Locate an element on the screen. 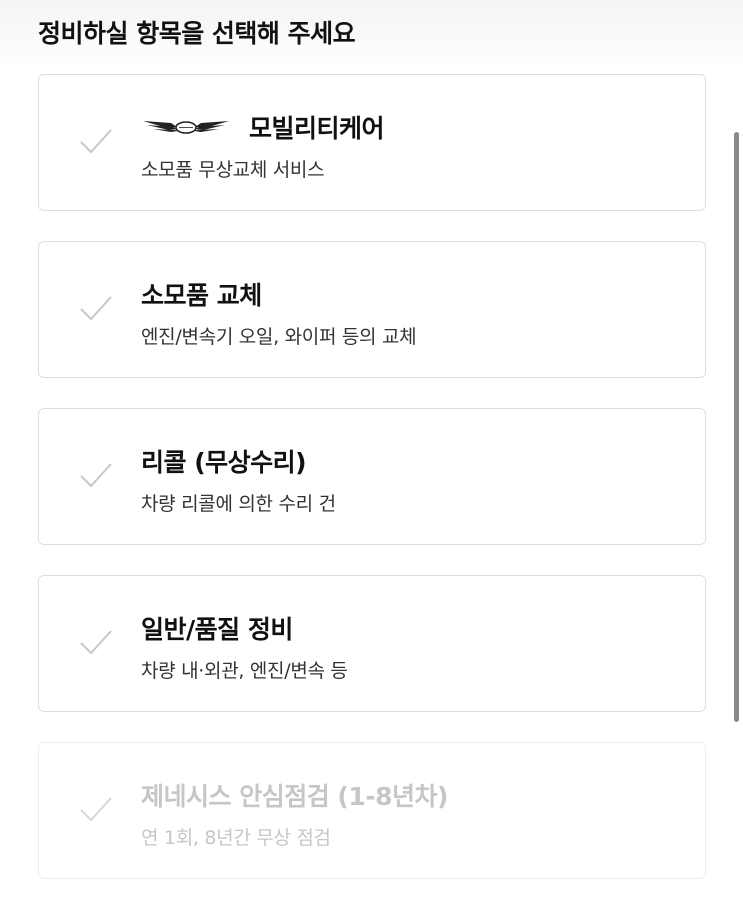 This screenshot has height=919, width=743. option-description: 차량 리콜에 의한 수리 건 is located at coordinates (238, 504).